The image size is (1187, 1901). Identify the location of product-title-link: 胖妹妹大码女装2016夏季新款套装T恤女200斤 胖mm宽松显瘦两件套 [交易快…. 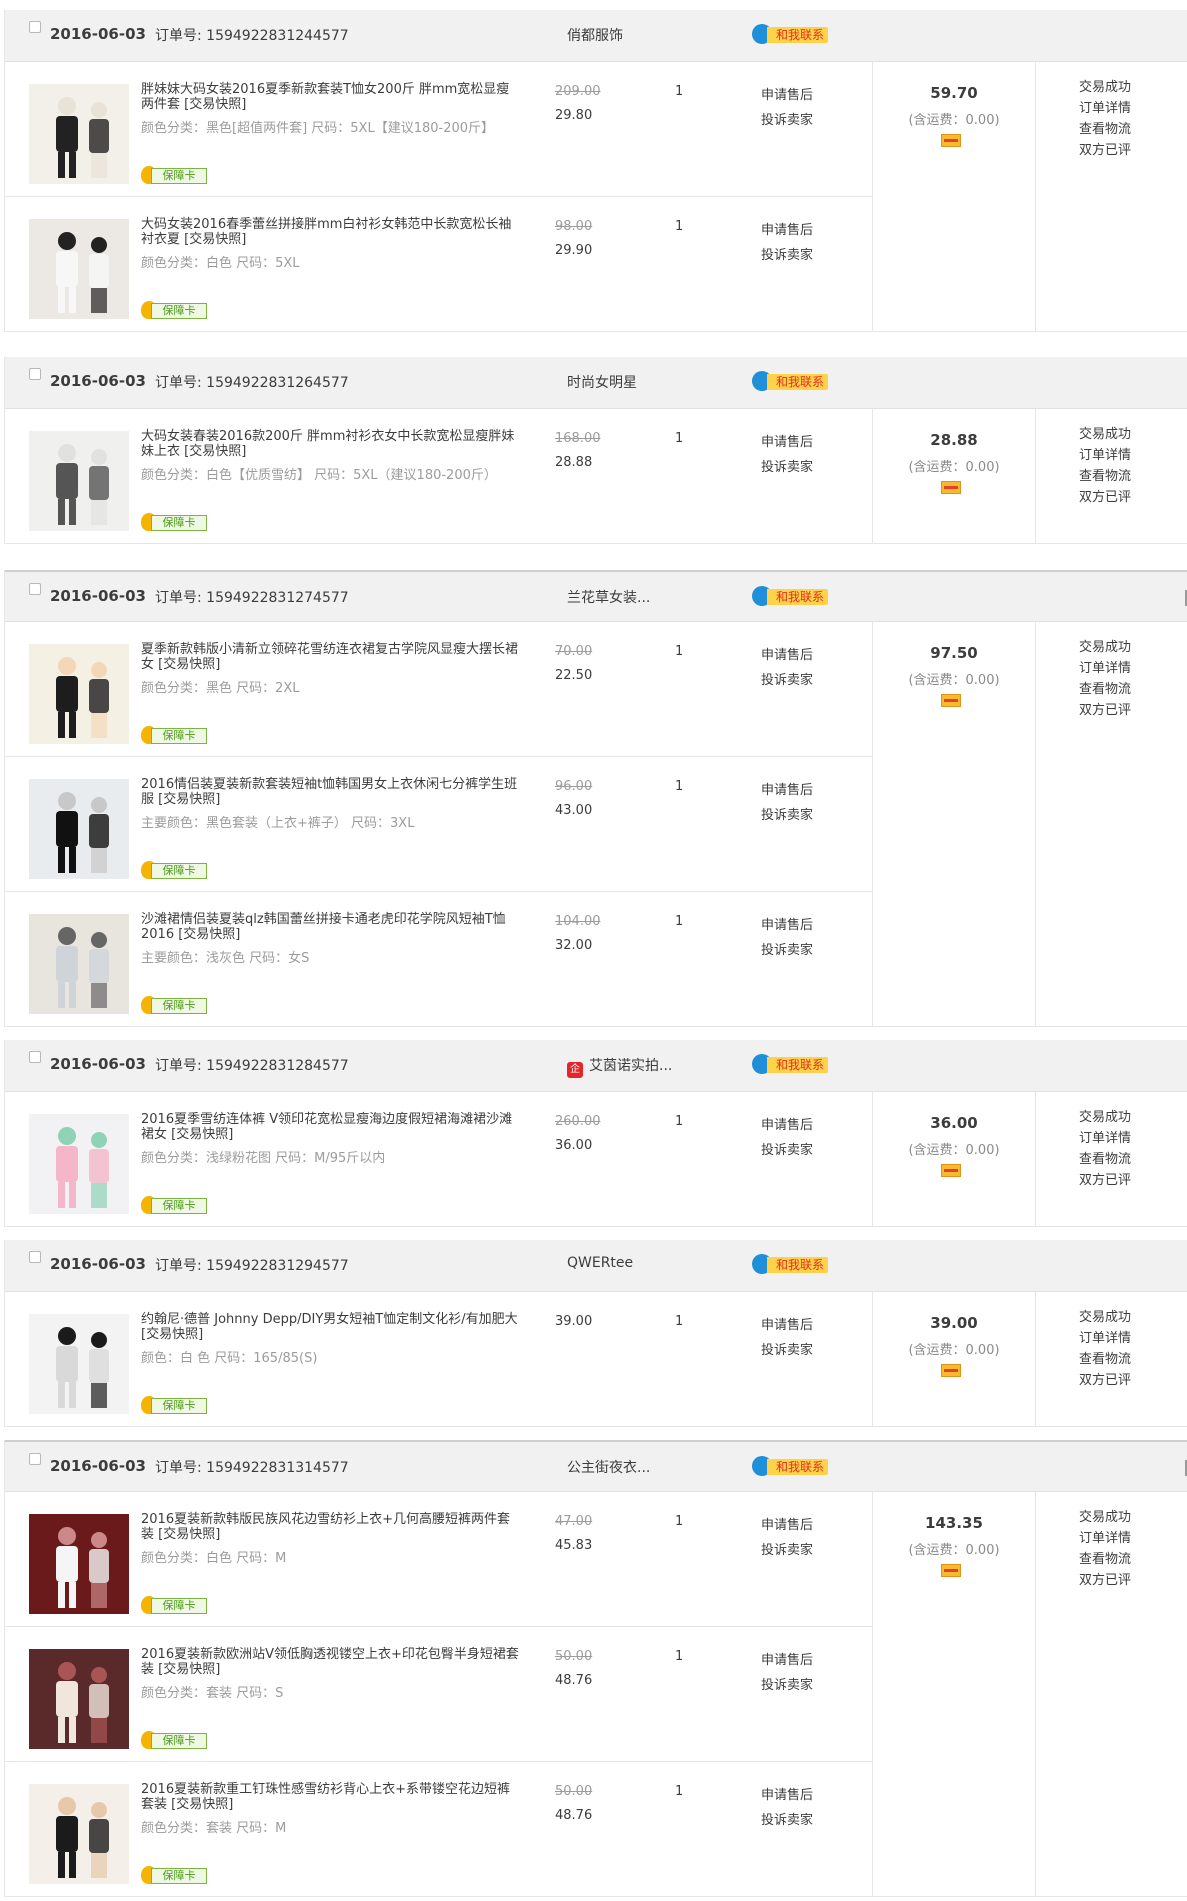
(331, 97).